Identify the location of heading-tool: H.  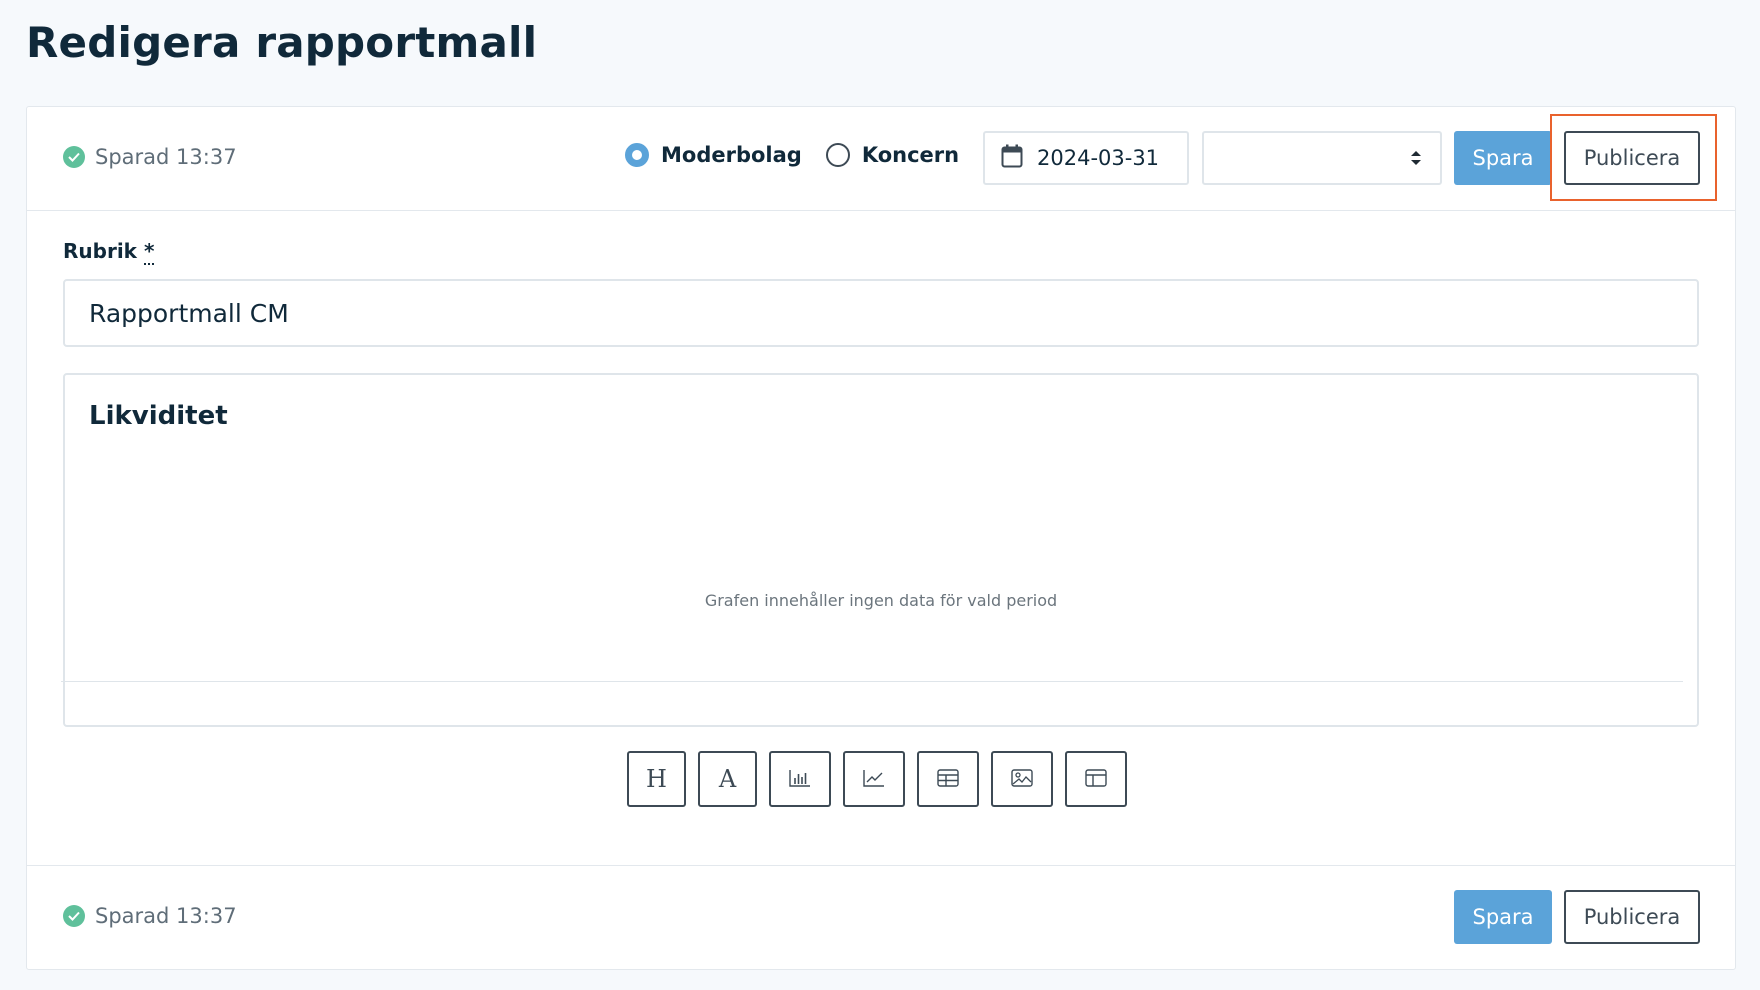
(656, 779).